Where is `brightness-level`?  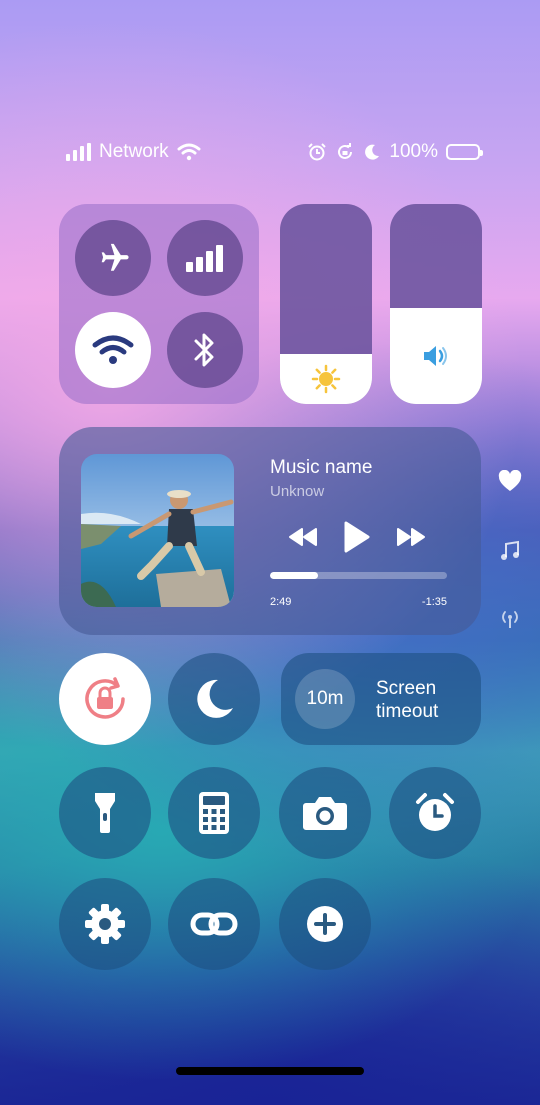
brightness-level is located at coordinates (326, 379).